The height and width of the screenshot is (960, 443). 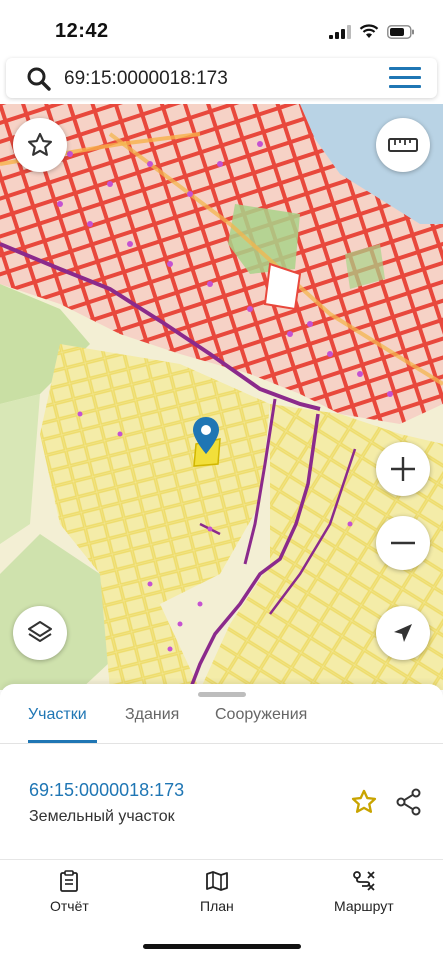 I want to click on locate-button, so click(x=403, y=633).